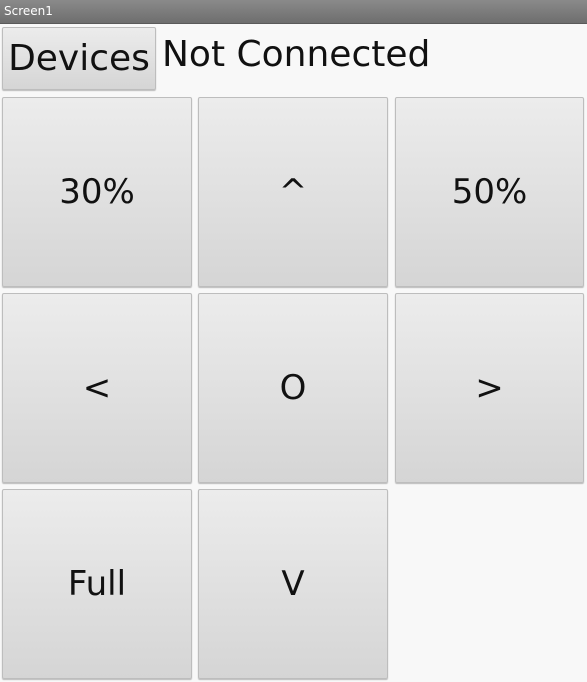 This screenshot has height=682, width=587. Describe the element at coordinates (293, 584) in the screenshot. I see `reverse-button: V` at that location.